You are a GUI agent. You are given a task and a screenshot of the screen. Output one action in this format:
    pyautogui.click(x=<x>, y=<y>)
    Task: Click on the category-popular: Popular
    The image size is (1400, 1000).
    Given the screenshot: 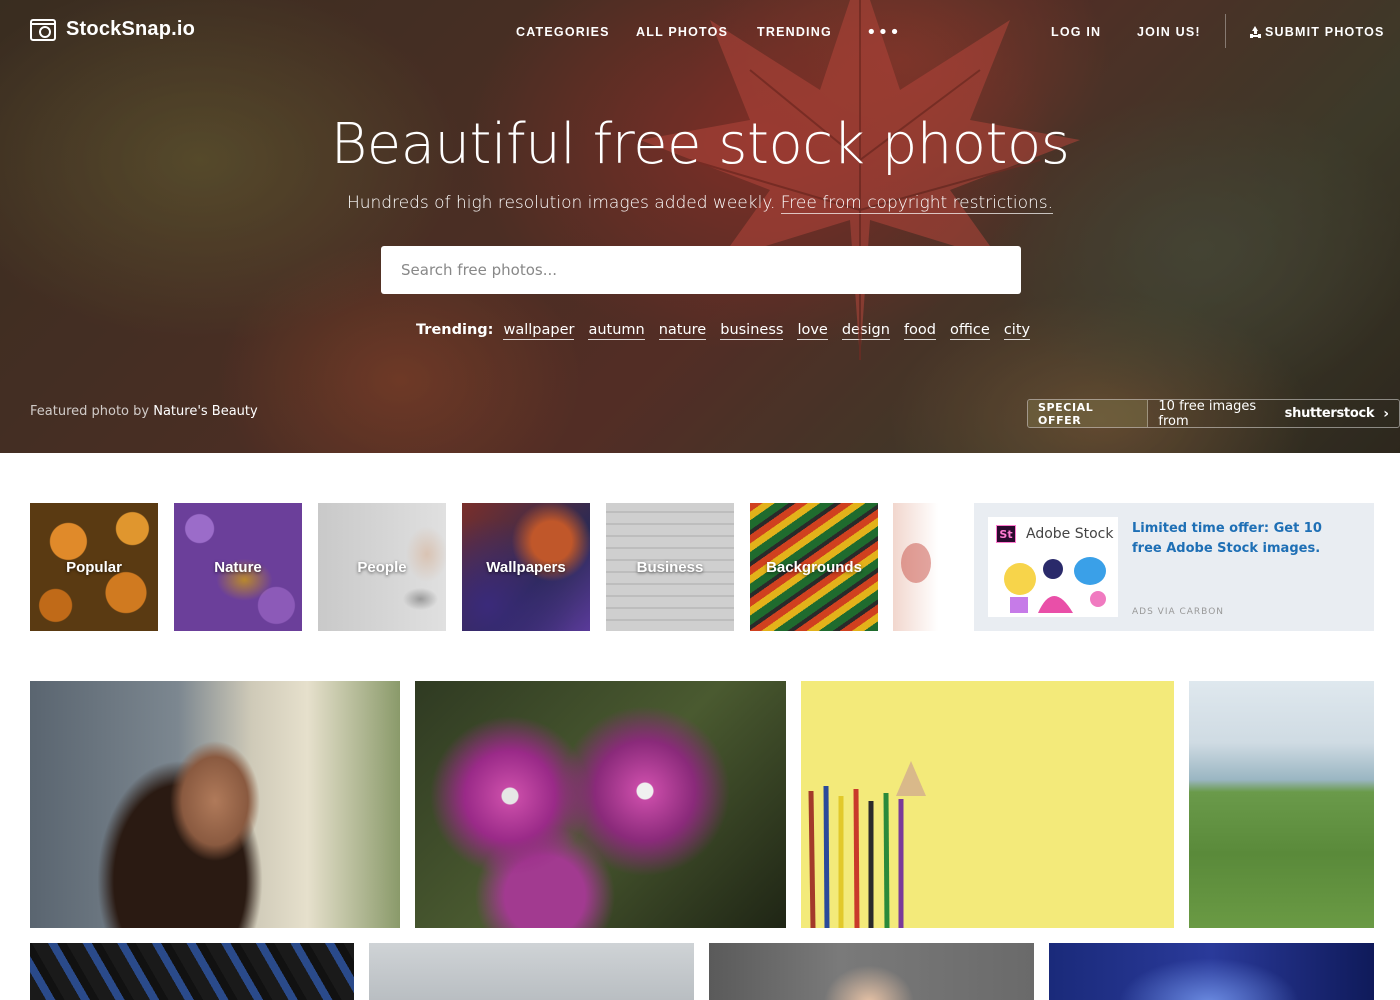 What is the action you would take?
    pyautogui.click(x=94, y=567)
    